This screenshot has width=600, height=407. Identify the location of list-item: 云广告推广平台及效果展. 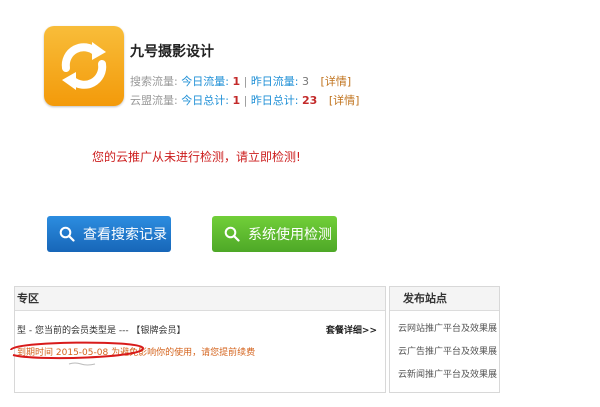
(447, 355).